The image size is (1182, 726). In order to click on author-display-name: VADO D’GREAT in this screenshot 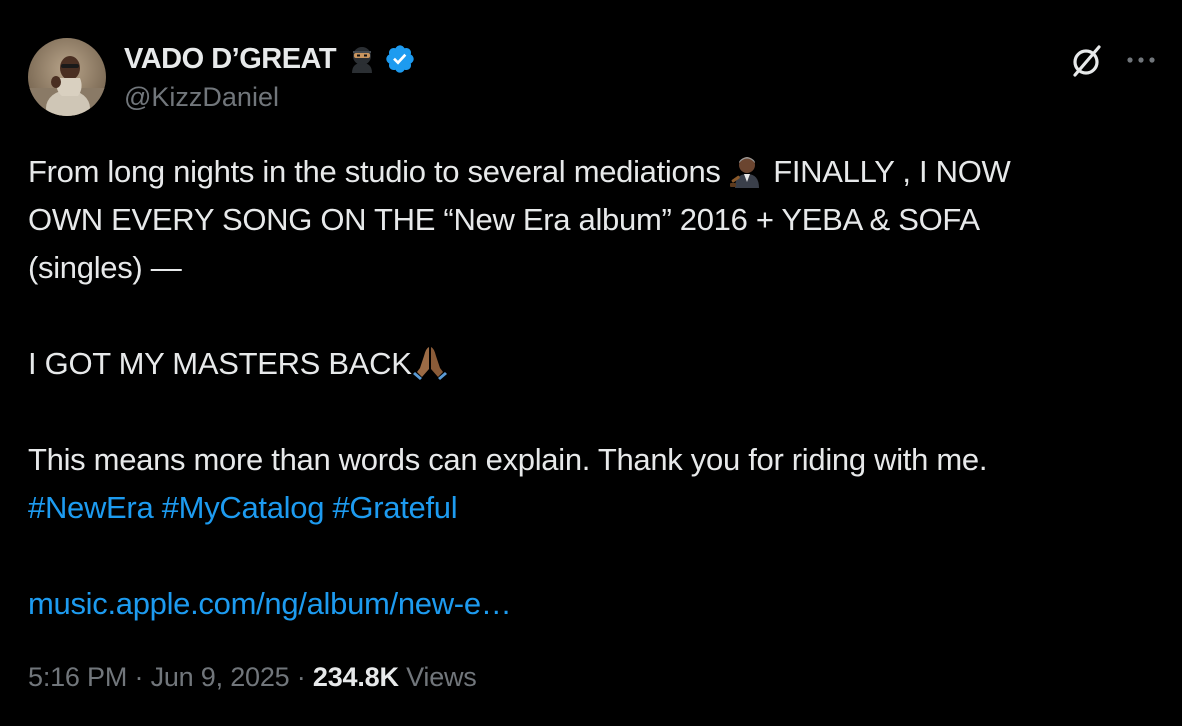, I will do `click(230, 59)`.